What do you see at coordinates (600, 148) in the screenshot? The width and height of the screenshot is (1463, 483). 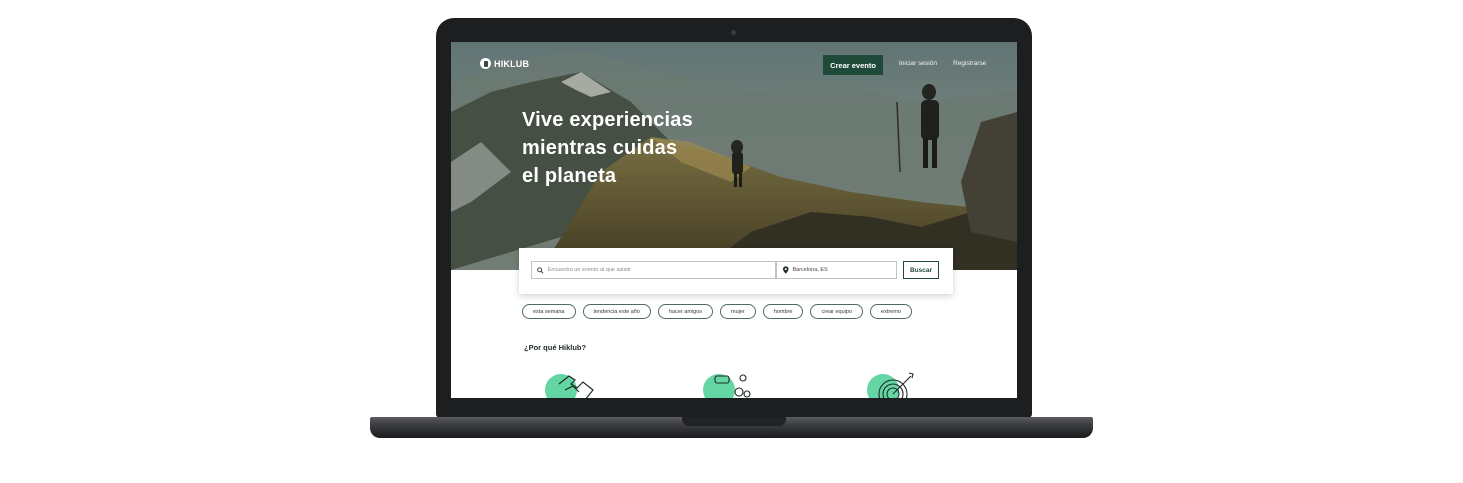 I see `hero-headline-line-2: mientras cuidas` at bounding box center [600, 148].